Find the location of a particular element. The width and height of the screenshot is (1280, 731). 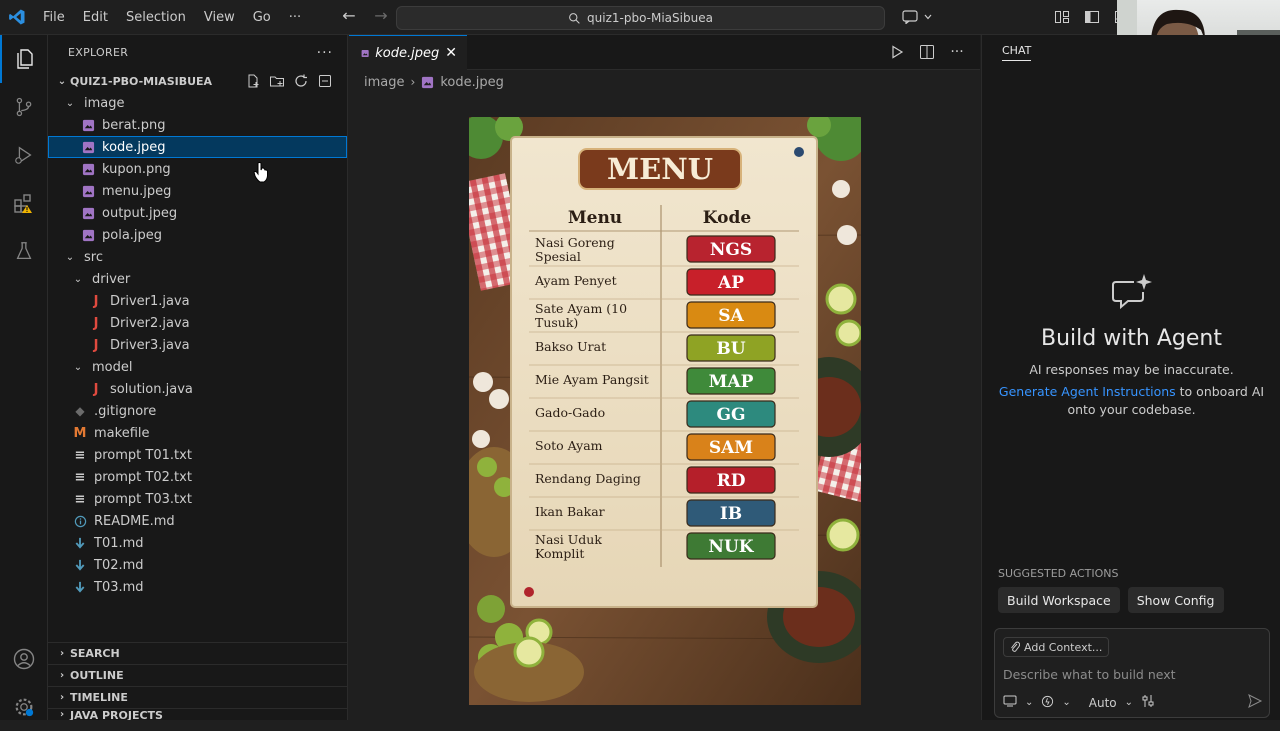

explorer-activity is located at coordinates (24, 59).